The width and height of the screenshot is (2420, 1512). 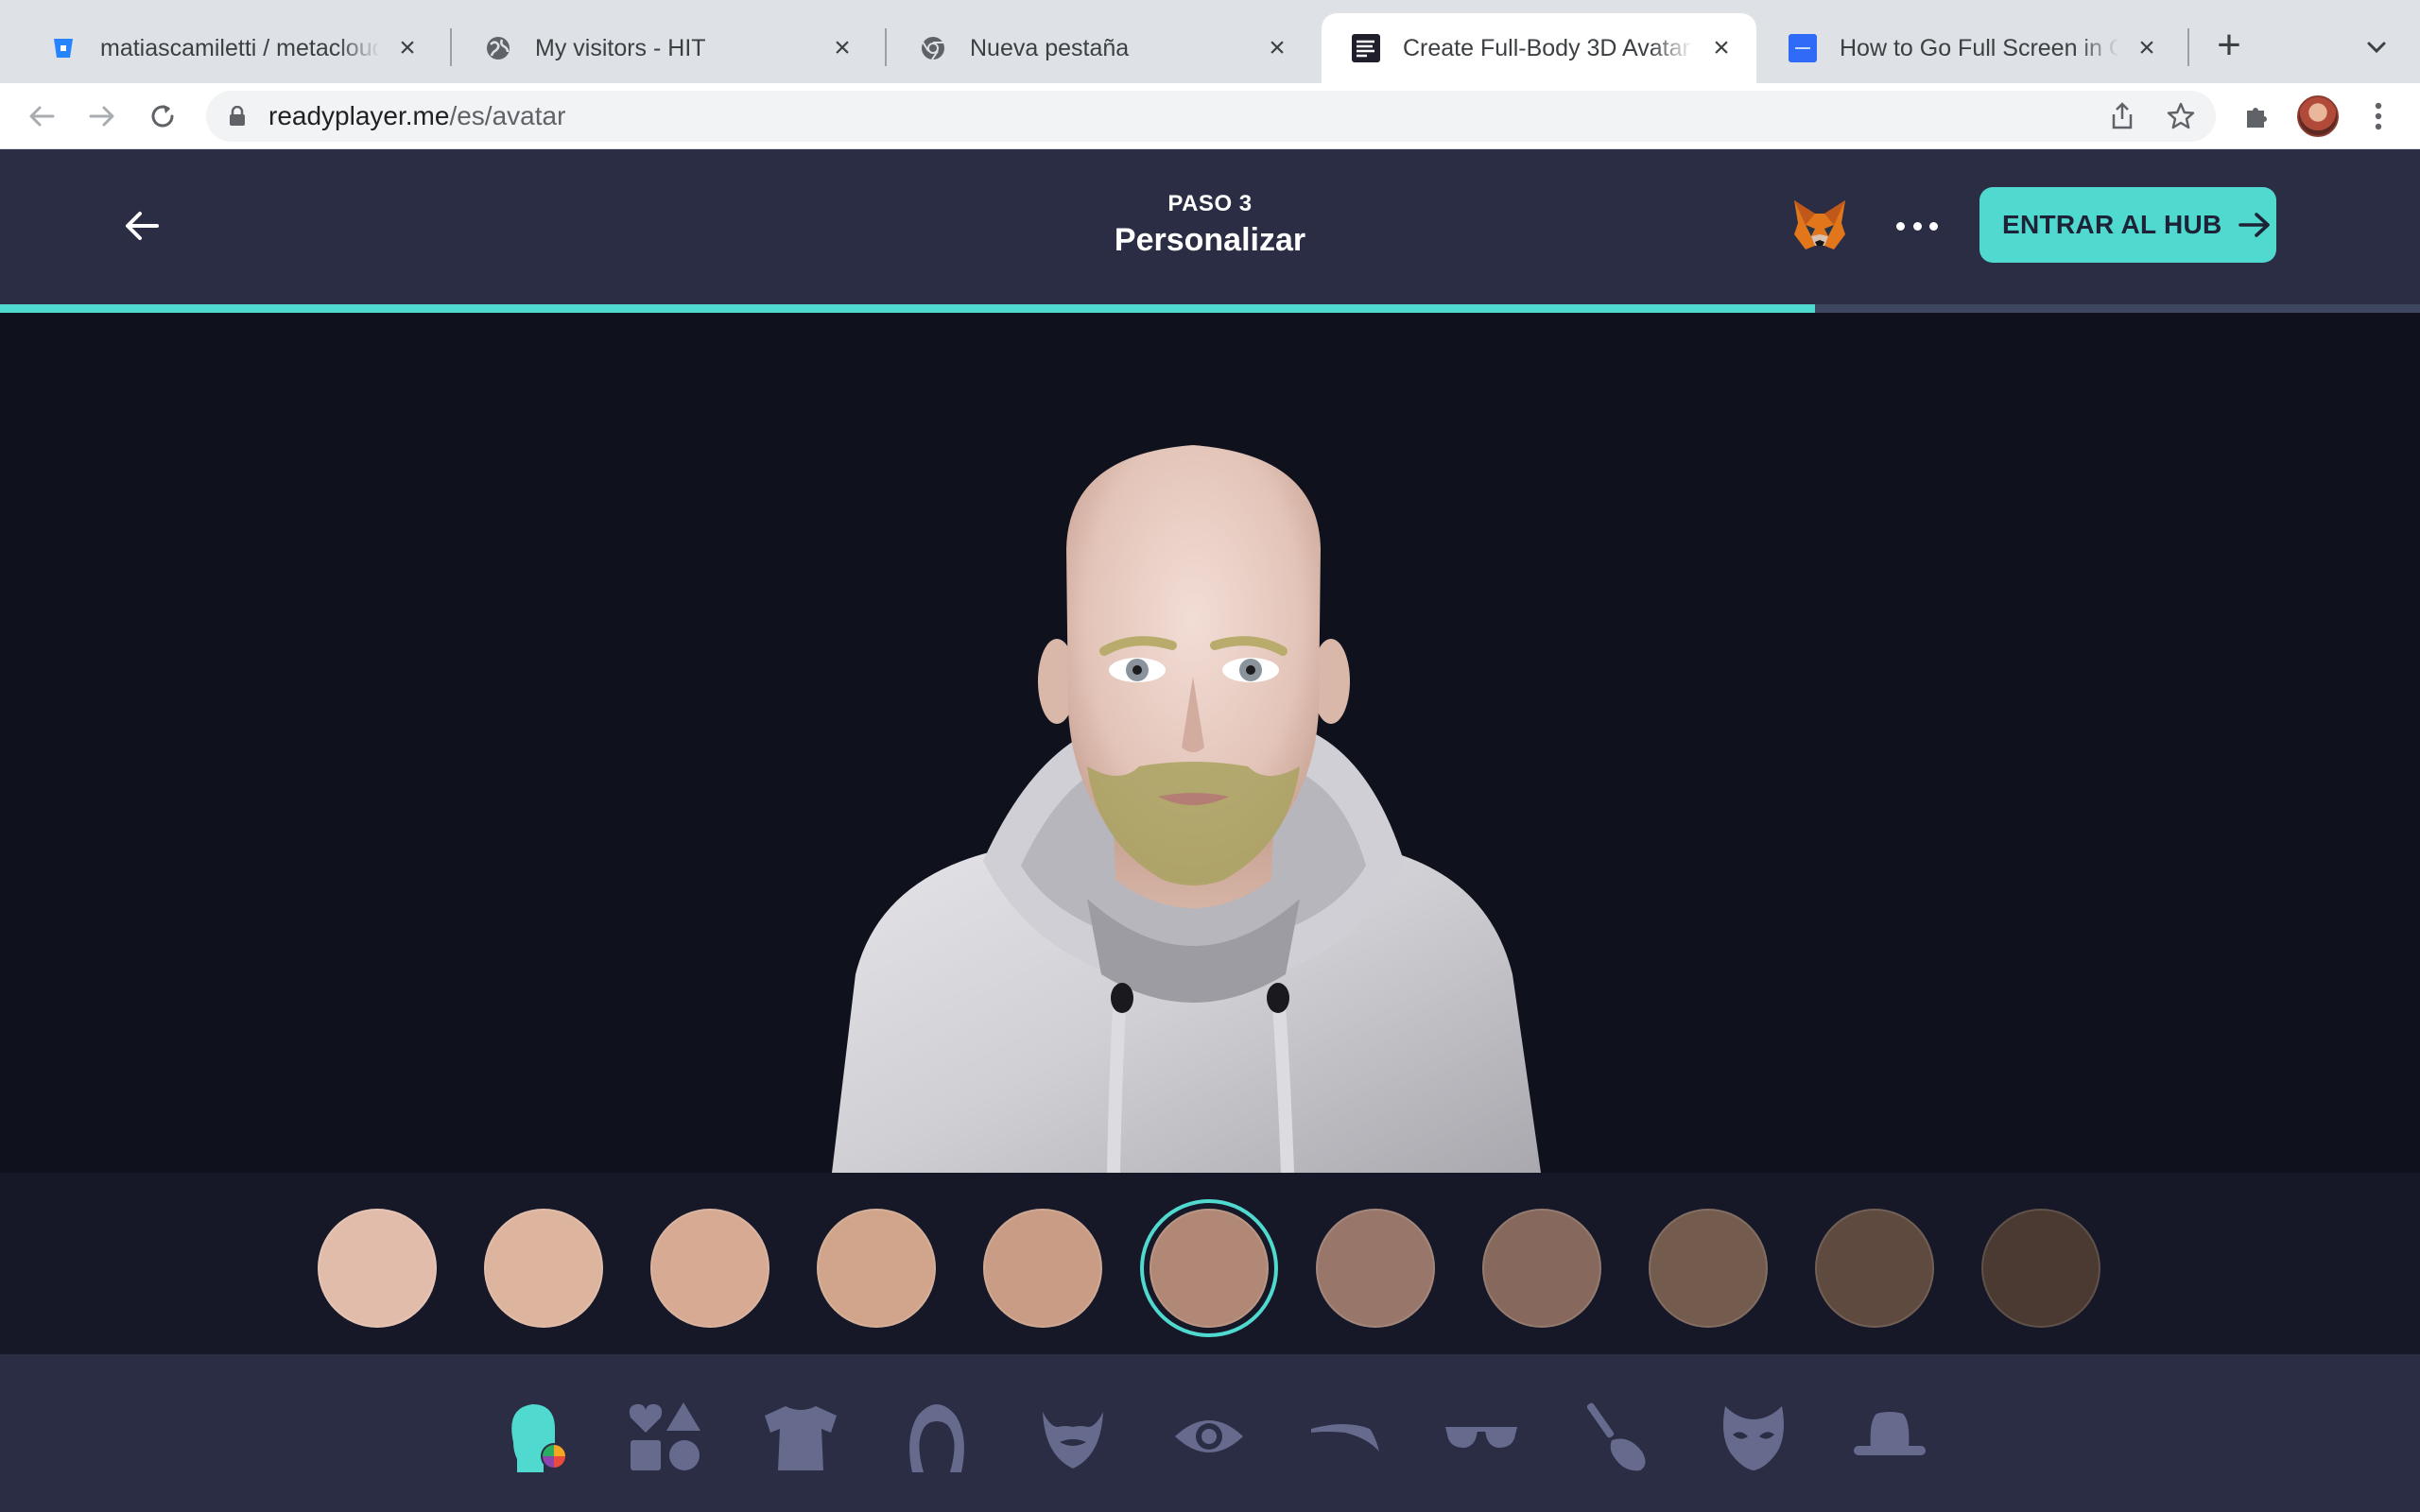 What do you see at coordinates (1073, 1436) in the screenshot?
I see `beard-icon` at bounding box center [1073, 1436].